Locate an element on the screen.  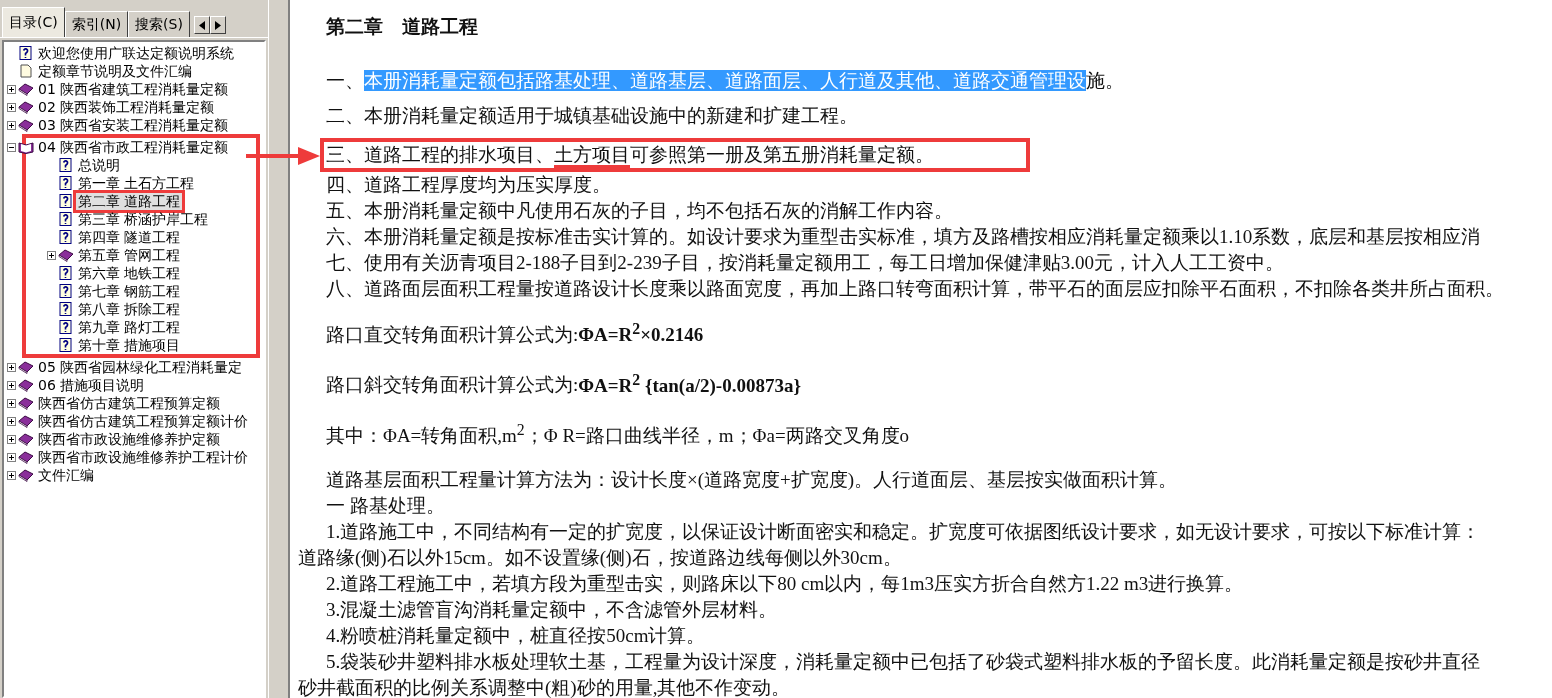
pane-splitter is located at coordinates (279, 349).